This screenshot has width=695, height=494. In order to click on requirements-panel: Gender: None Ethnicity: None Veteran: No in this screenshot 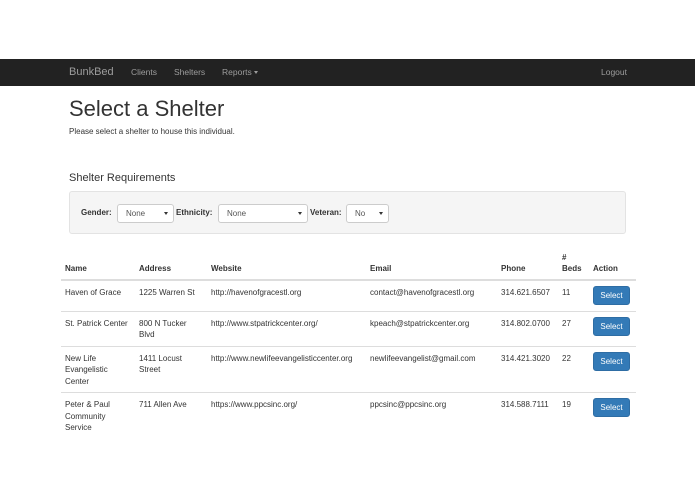, I will do `click(347, 212)`.